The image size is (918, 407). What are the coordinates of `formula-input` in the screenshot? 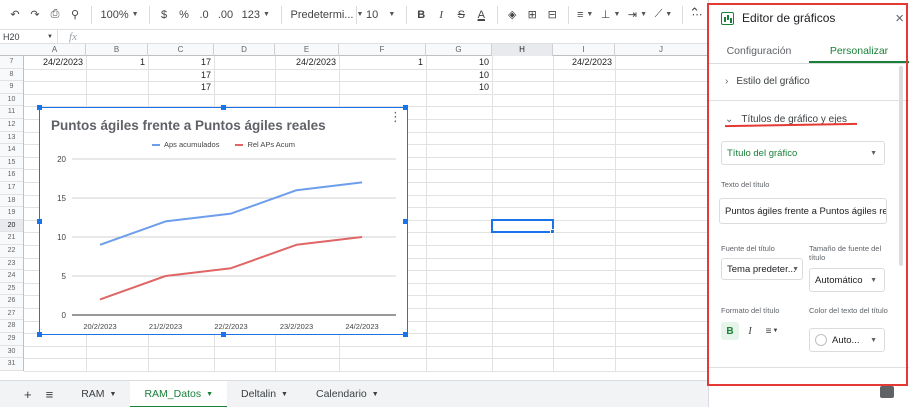 It's located at (398, 36).